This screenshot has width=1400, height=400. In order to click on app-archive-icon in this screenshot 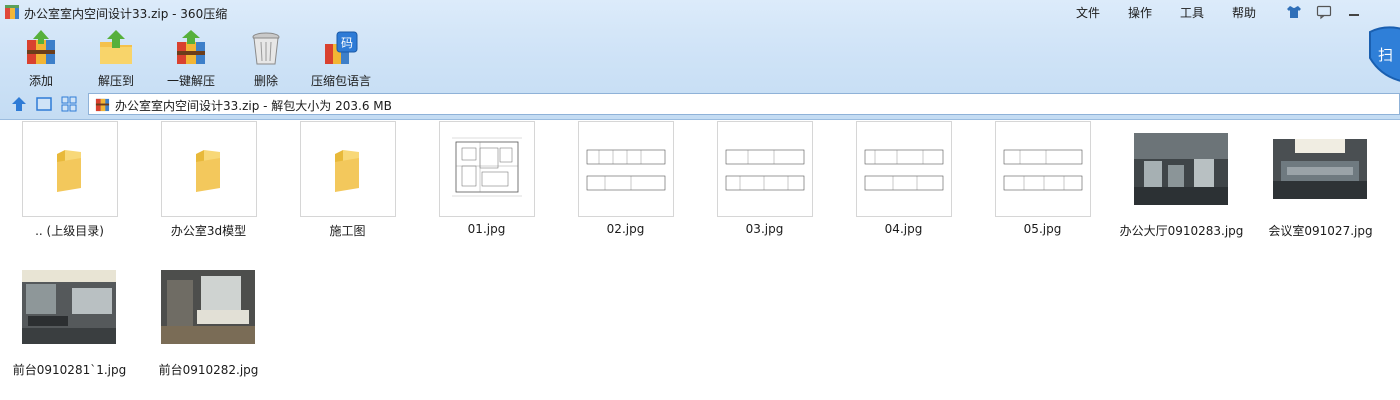, I will do `click(12, 12)`.